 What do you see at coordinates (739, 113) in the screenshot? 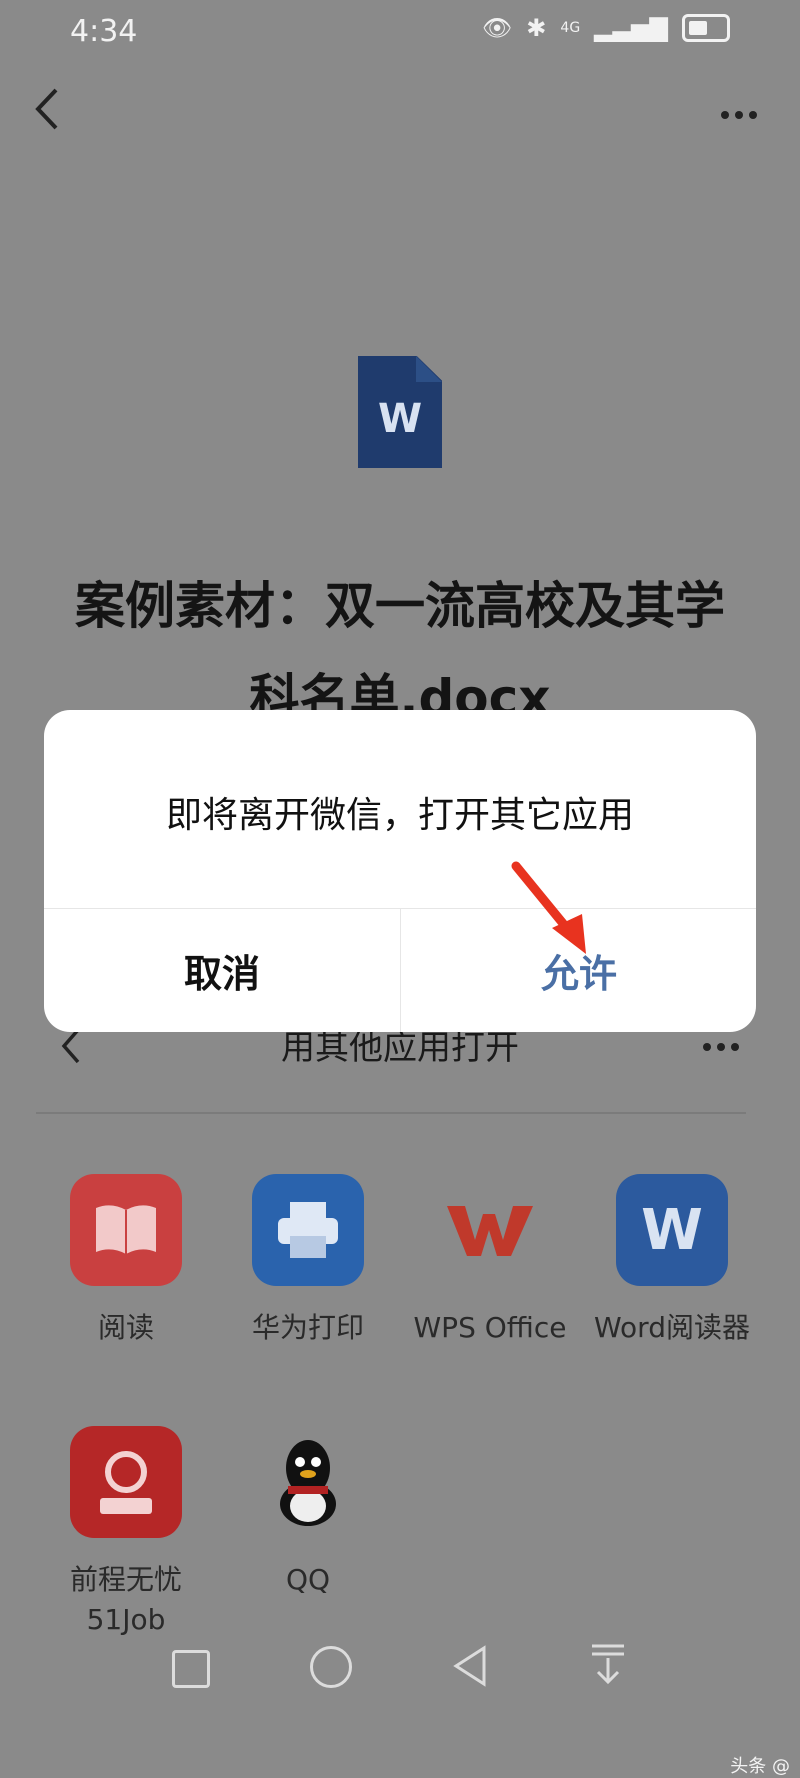
I see `more-options-icon` at bounding box center [739, 113].